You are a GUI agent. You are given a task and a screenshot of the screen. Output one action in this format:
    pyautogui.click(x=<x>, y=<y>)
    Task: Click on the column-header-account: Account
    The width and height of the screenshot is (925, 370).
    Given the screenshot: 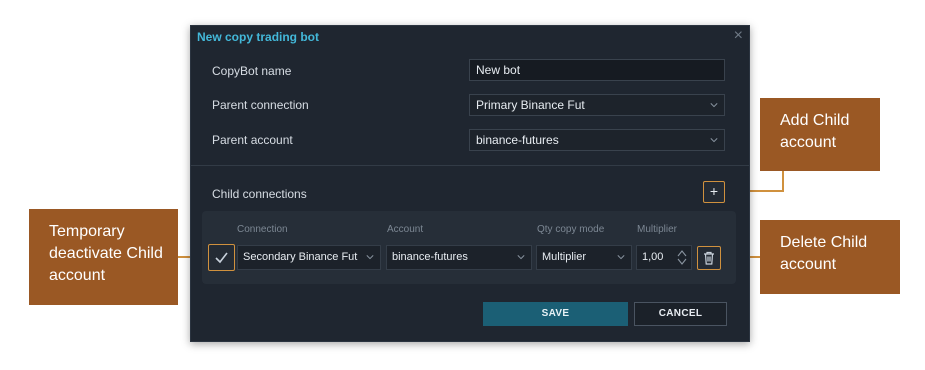 What is the action you would take?
    pyautogui.click(x=405, y=229)
    